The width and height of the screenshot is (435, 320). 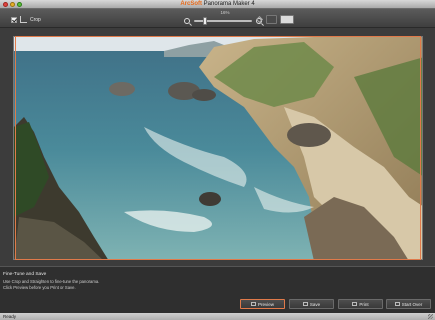 I want to click on action-bar: Preview Save Print Start Over, so click(x=217, y=305).